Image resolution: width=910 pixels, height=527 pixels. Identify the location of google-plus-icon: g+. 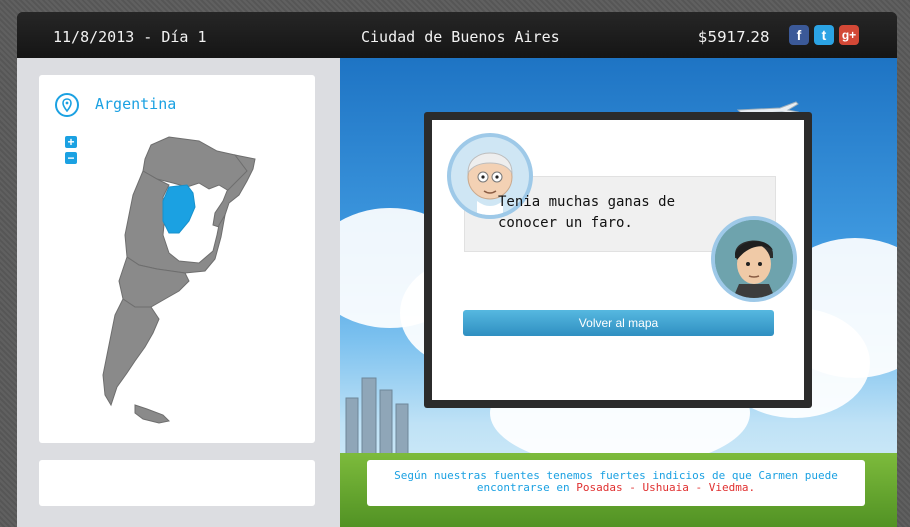
(849, 35).